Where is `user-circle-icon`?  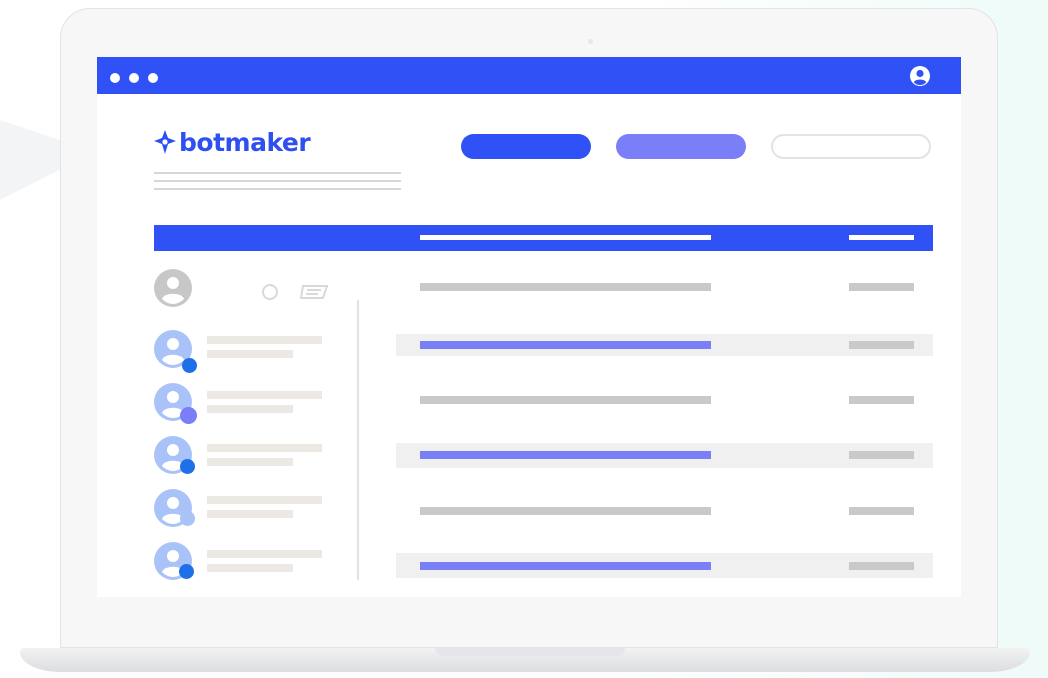 user-circle-icon is located at coordinates (920, 76).